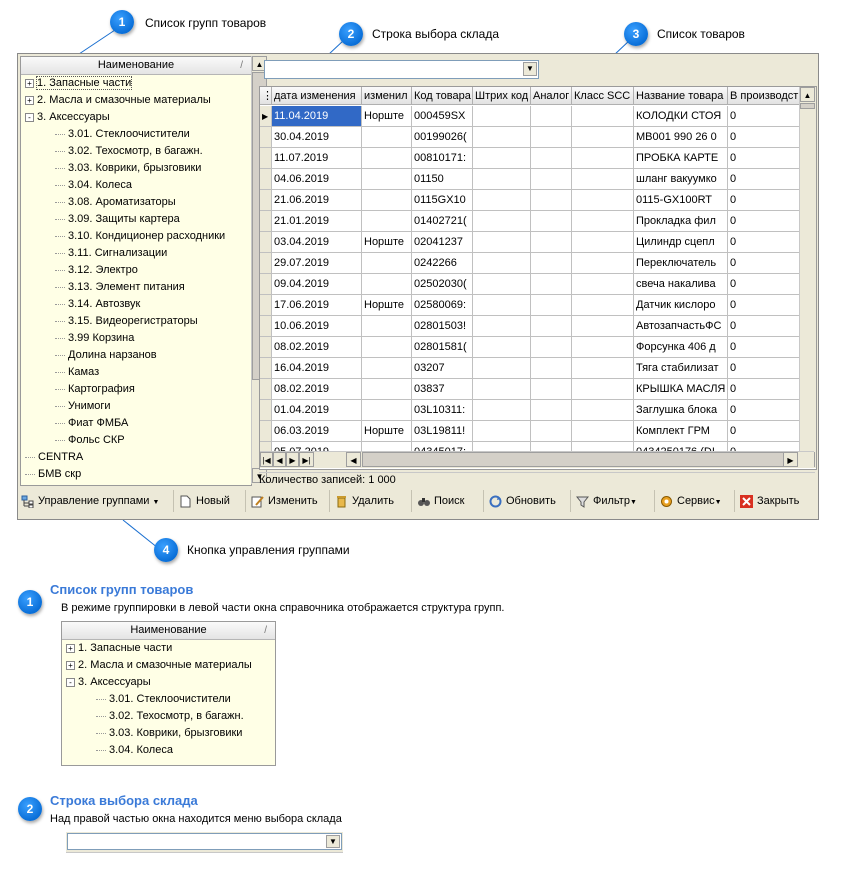 The width and height of the screenshot is (847, 869). Describe the element at coordinates (681, 284) in the screenshot. I see `grid-cell: свеча накалива` at that location.